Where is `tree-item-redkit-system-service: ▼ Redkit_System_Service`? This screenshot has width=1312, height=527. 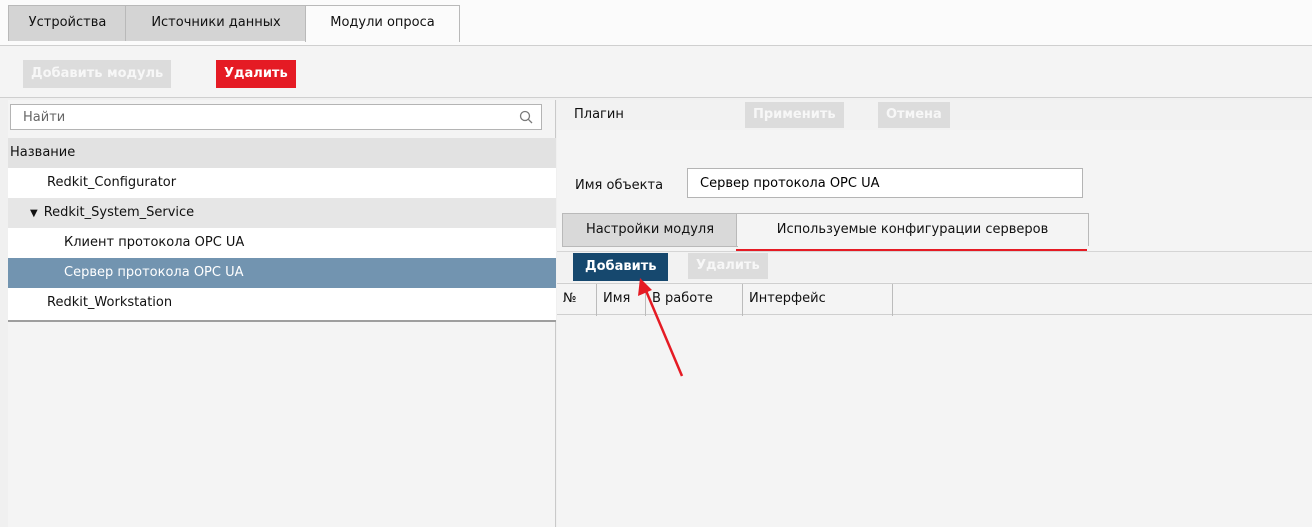 tree-item-redkit-system-service: ▼ Redkit_System_Service is located at coordinates (282, 213).